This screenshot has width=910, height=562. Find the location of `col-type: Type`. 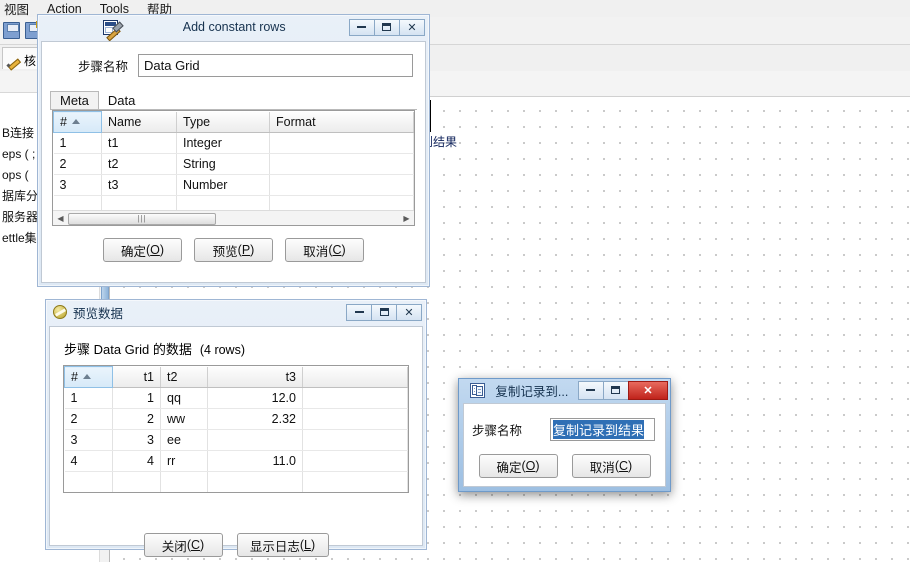

col-type: Type is located at coordinates (223, 122).